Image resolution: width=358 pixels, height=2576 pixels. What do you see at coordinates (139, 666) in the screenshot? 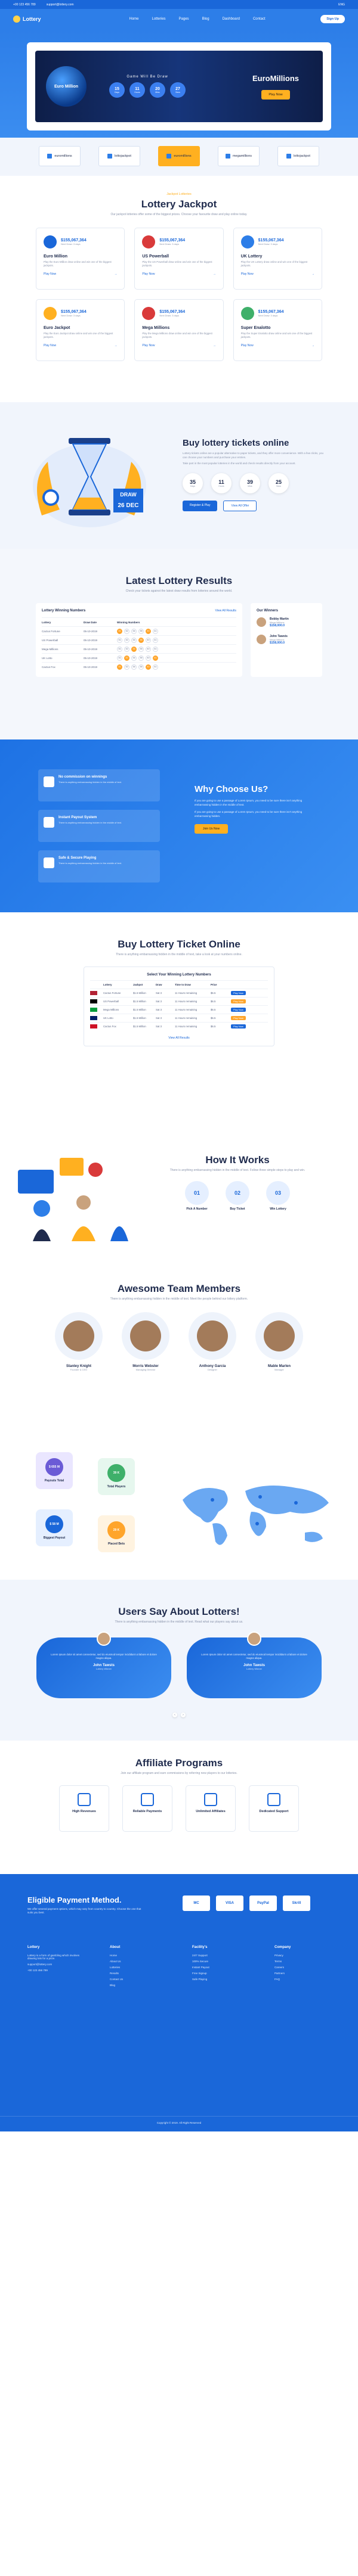
I see `table-row: Cactus Fox 05-10-2019 31 32 34 35 40 41` at bounding box center [139, 666].